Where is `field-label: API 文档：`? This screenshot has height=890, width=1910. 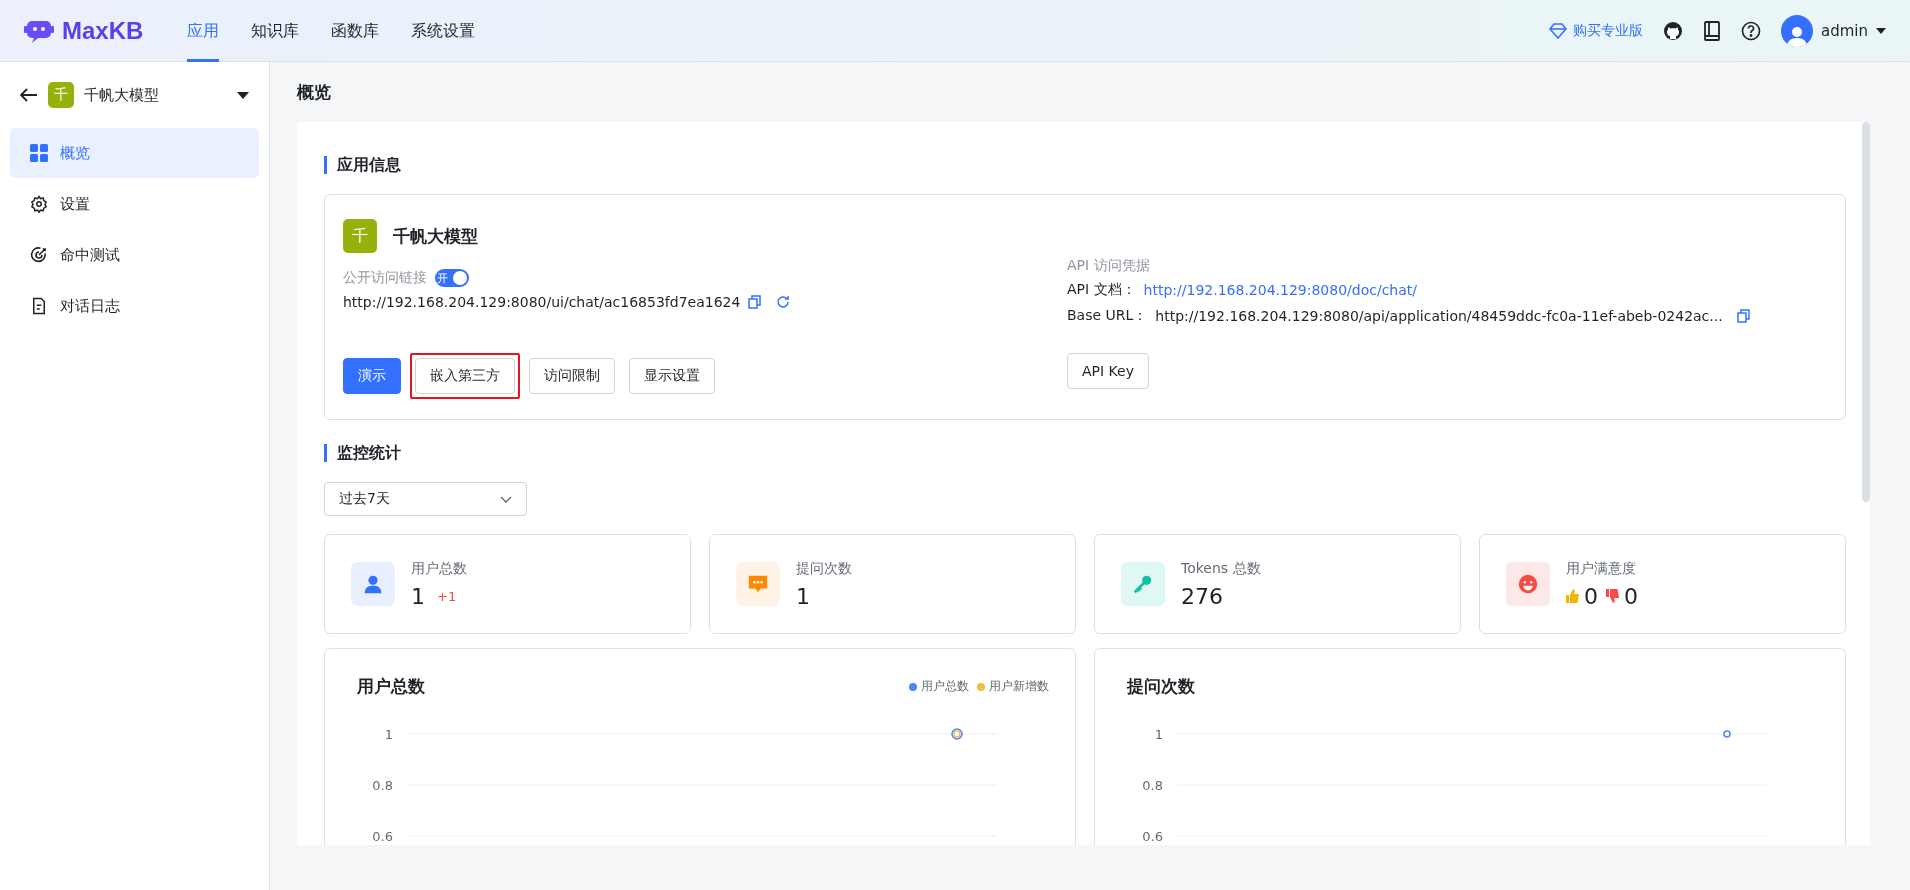 field-label: API 文档： is located at coordinates (1101, 290).